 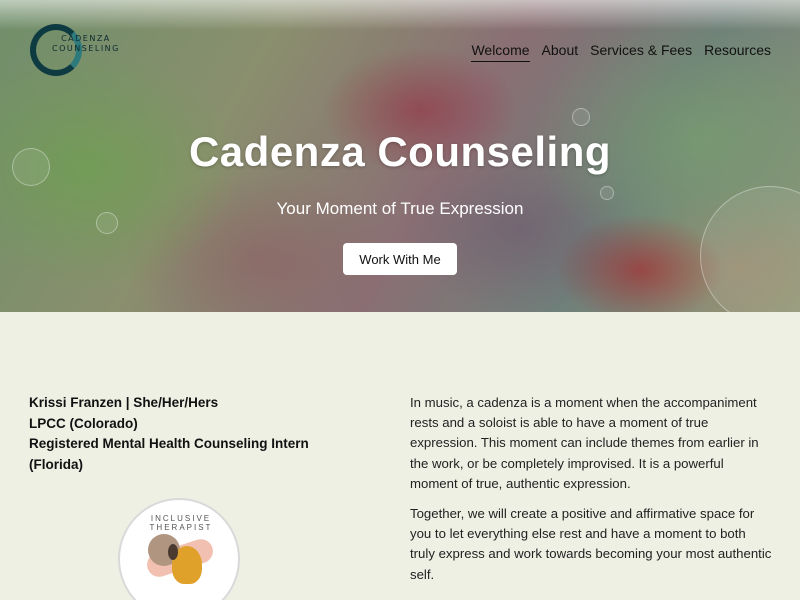 What do you see at coordinates (500, 52) in the screenshot?
I see `nav-welcome: Welcome` at bounding box center [500, 52].